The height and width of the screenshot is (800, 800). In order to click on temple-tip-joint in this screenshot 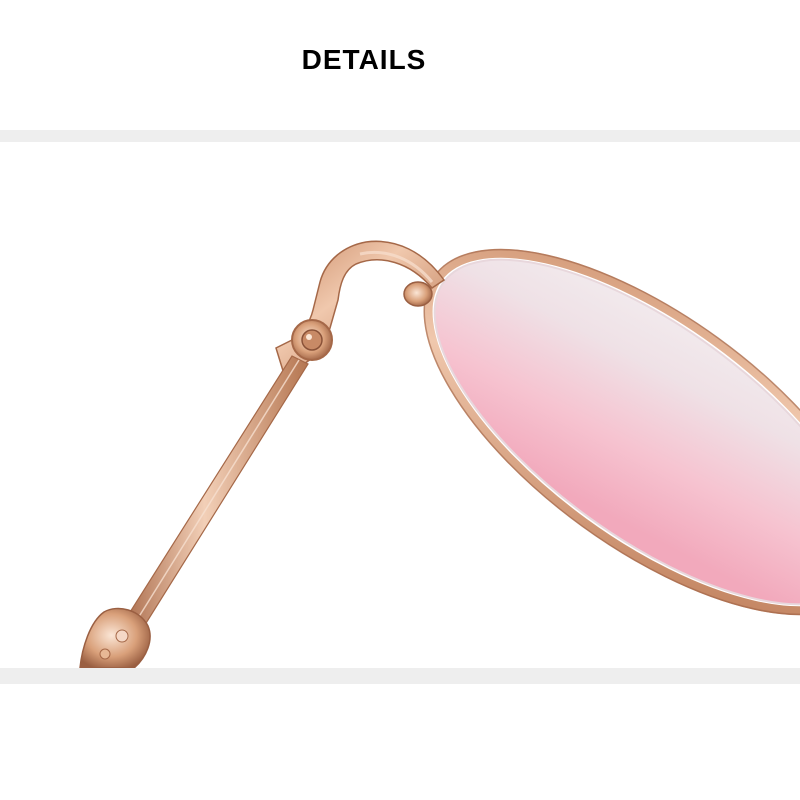, I will do `click(115, 637)`.